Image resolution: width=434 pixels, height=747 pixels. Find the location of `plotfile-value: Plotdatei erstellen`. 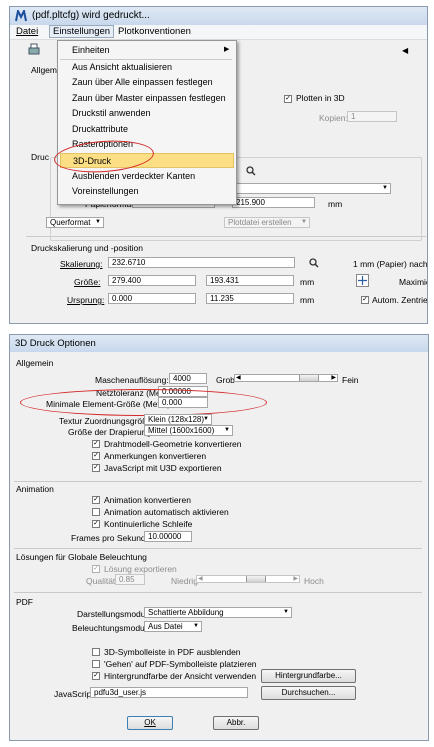

plotfile-value: Plotdatei erstellen is located at coordinates (260, 222).